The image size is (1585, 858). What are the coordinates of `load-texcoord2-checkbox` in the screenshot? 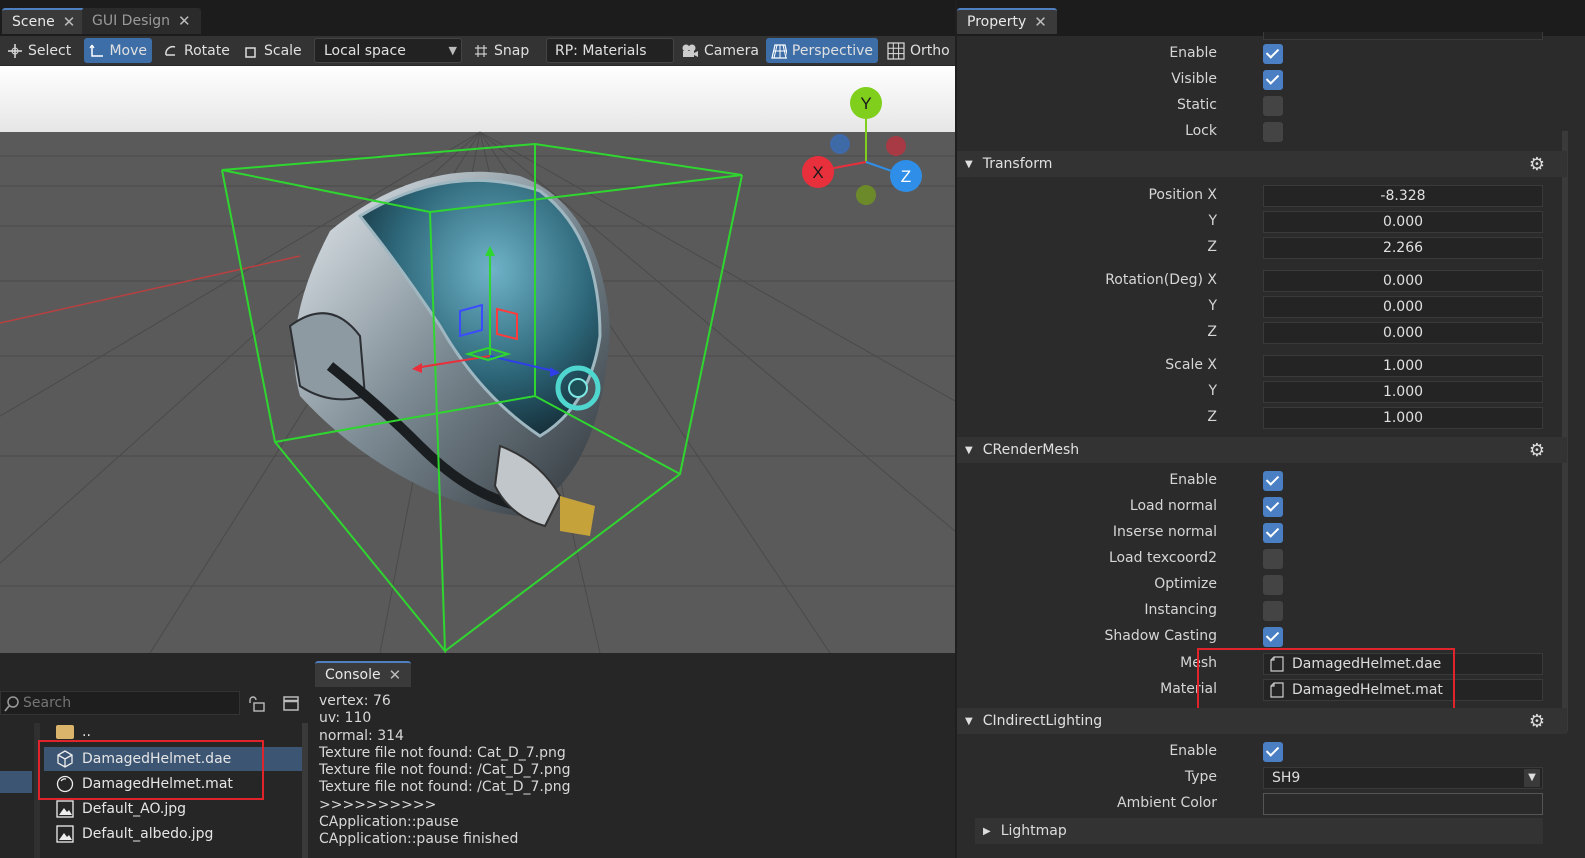 It's located at (1273, 559).